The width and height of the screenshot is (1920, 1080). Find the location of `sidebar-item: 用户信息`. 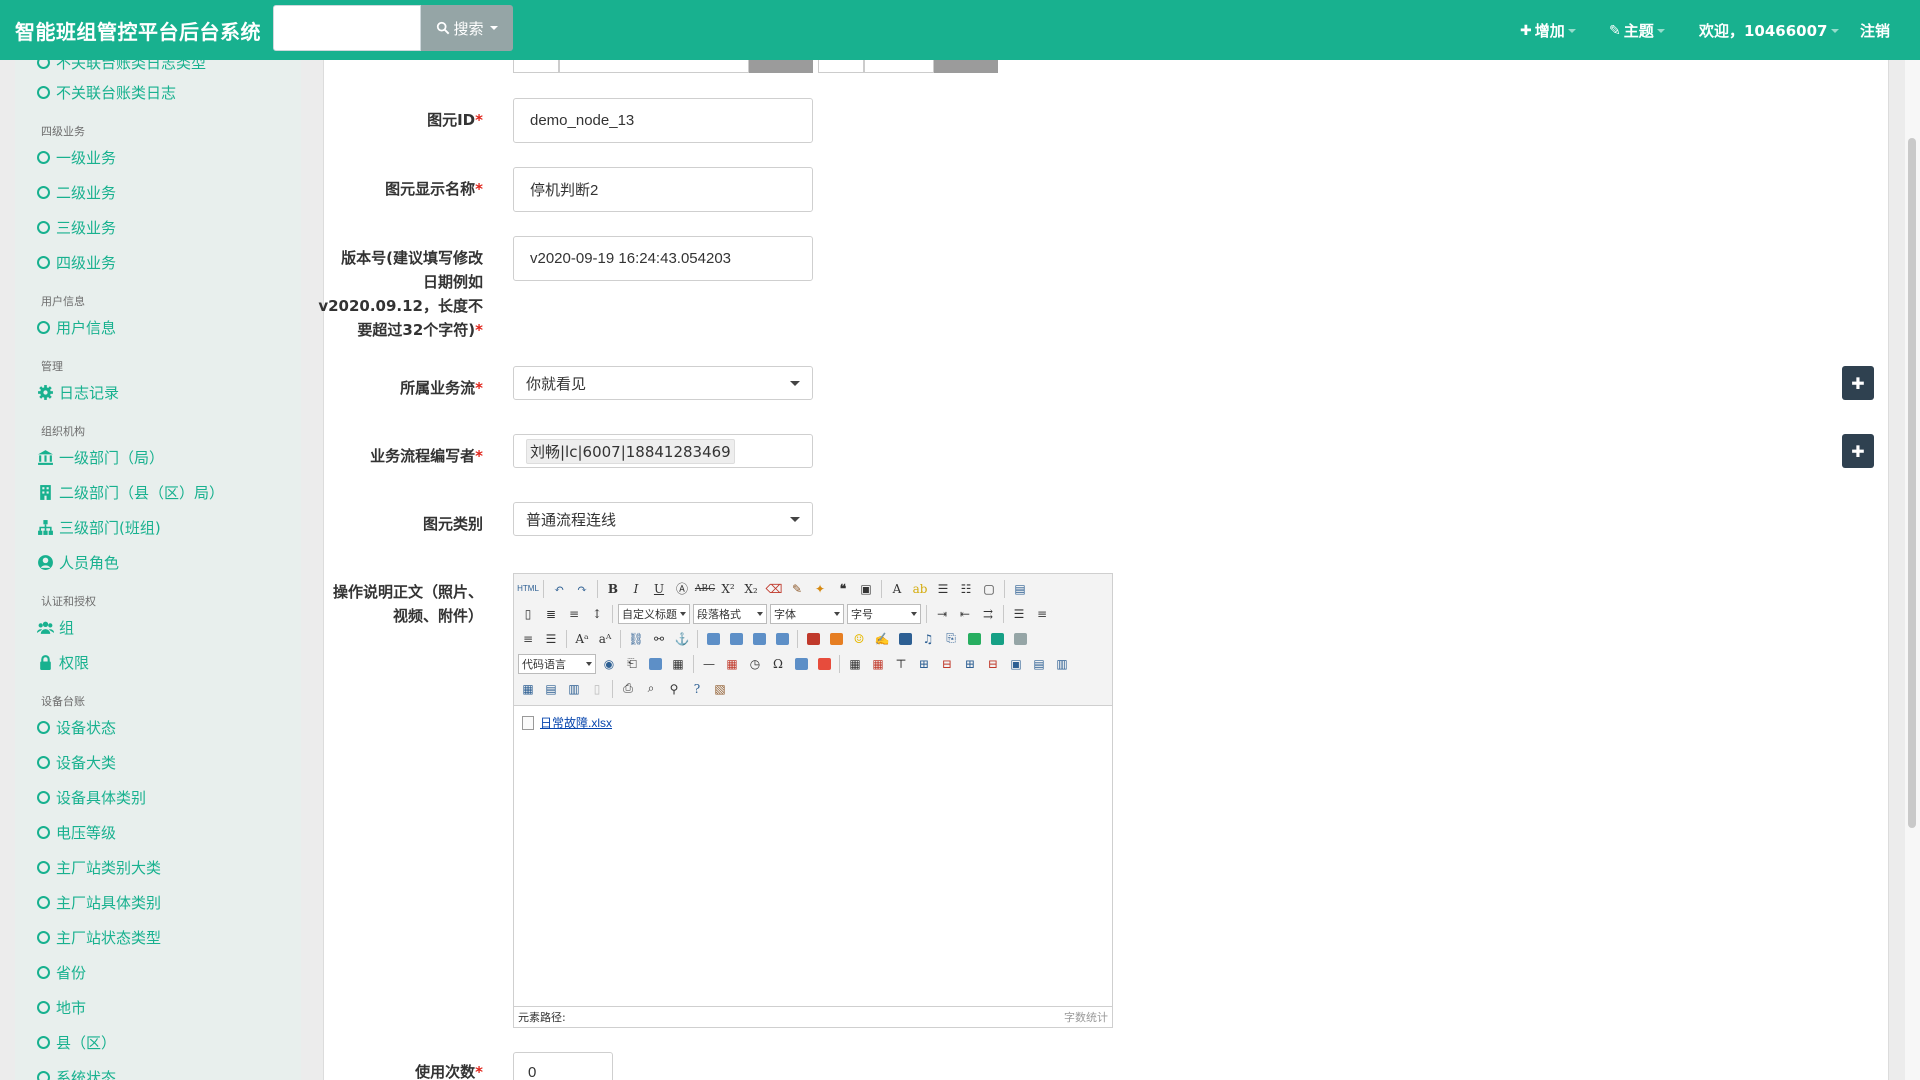

sidebar-item: 用户信息 is located at coordinates (76, 327).